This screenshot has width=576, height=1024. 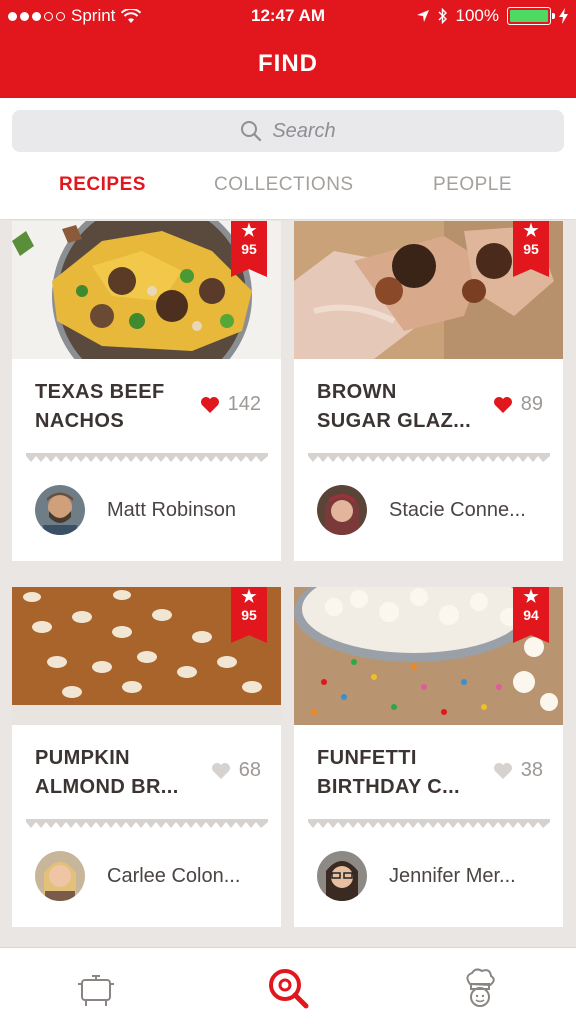 I want to click on recipe-author: Matt Robinson, so click(x=135, y=510).